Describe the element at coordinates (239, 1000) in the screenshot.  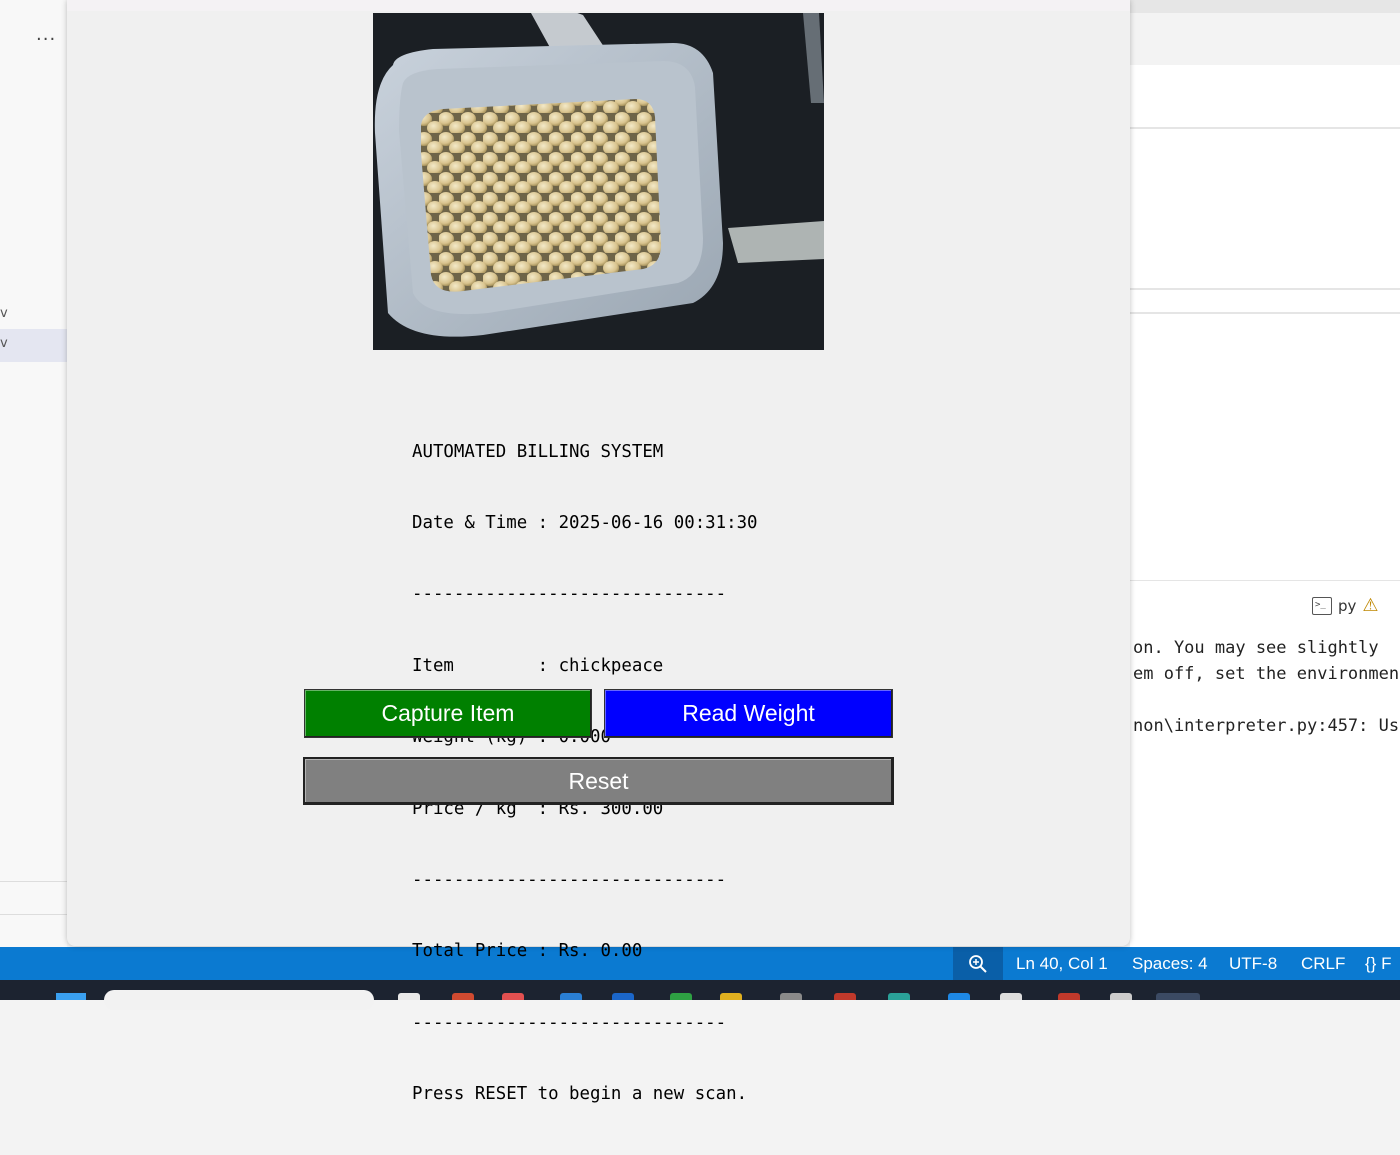
I see `taskbar-search` at that location.